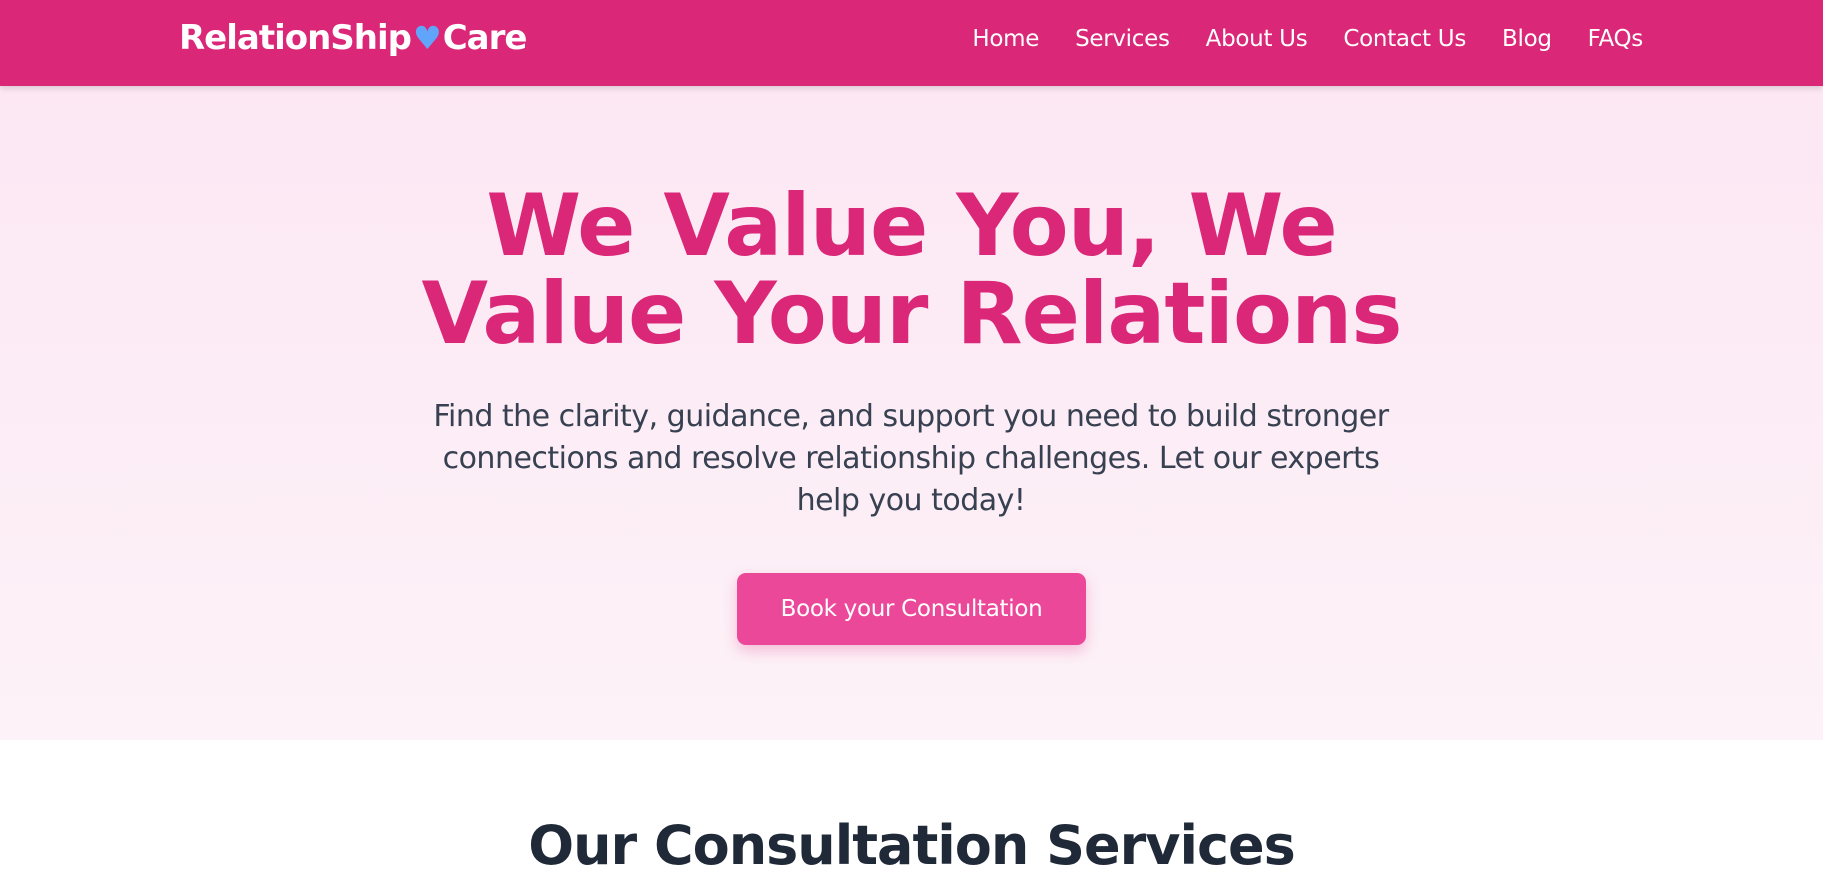 Image resolution: width=1823 pixels, height=878 pixels. I want to click on nav-link-services: Services, so click(1122, 39).